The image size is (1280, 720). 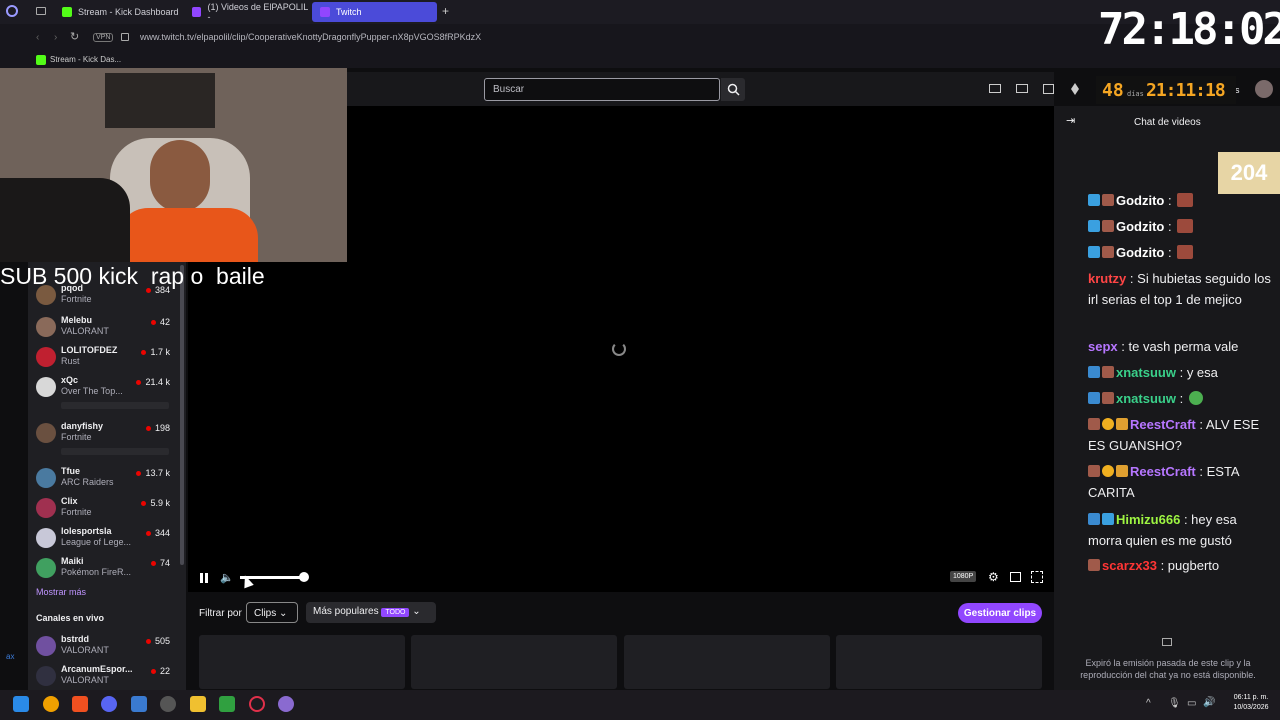 What do you see at coordinates (160, 322) in the screenshot?
I see `viewer-count: 42` at bounding box center [160, 322].